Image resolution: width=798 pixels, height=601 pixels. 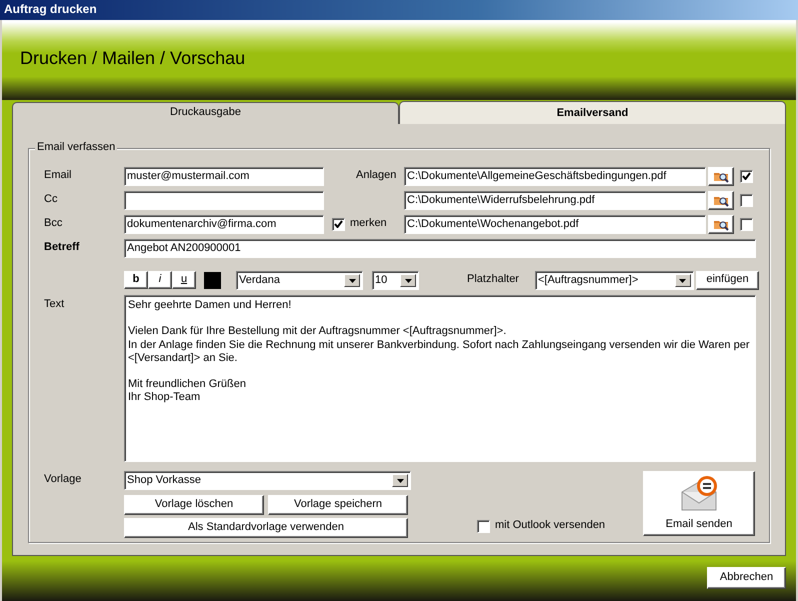 I want to click on delete-template-button: Vorlage löschen, so click(x=194, y=505).